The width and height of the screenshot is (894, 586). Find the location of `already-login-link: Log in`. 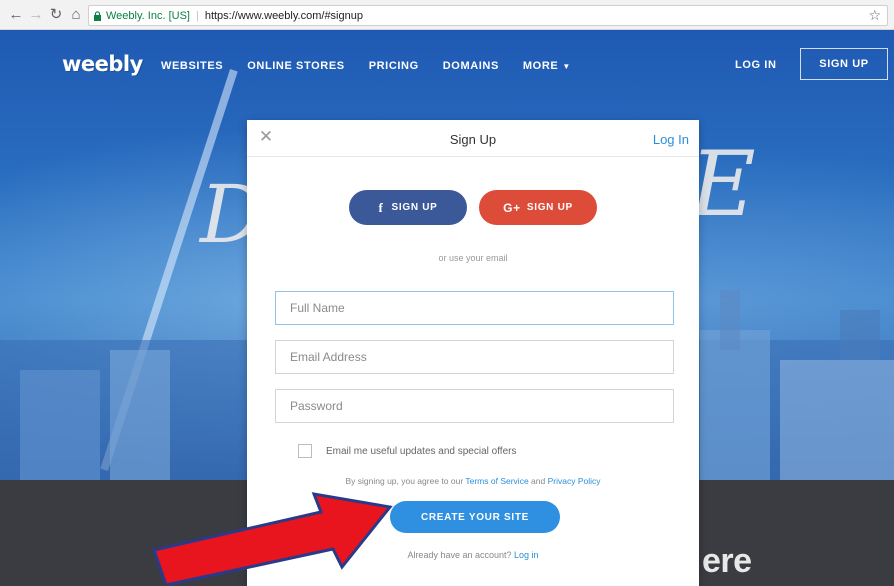

already-login-link: Log in is located at coordinates (526, 555).